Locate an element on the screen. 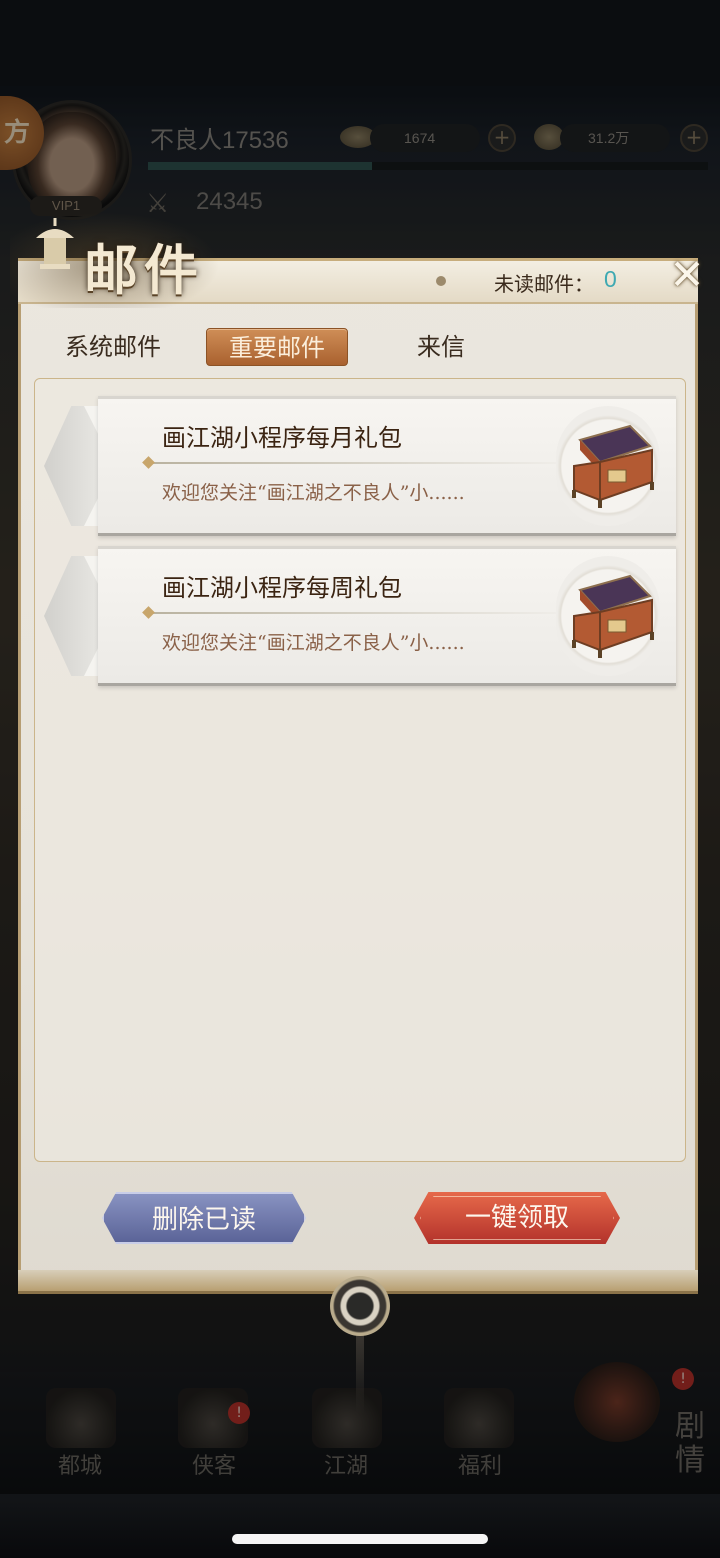 The image size is (720, 1558). mail-title: 画江湖小程序每周礼包 is located at coordinates (282, 588).